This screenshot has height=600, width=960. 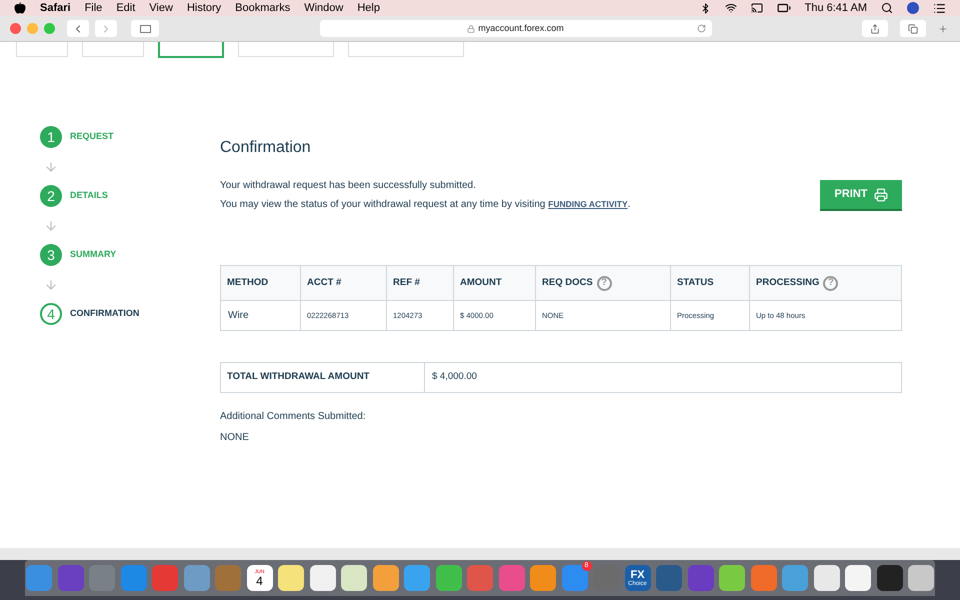 What do you see at coordinates (368, 8) in the screenshot?
I see `menu-item: Help` at bounding box center [368, 8].